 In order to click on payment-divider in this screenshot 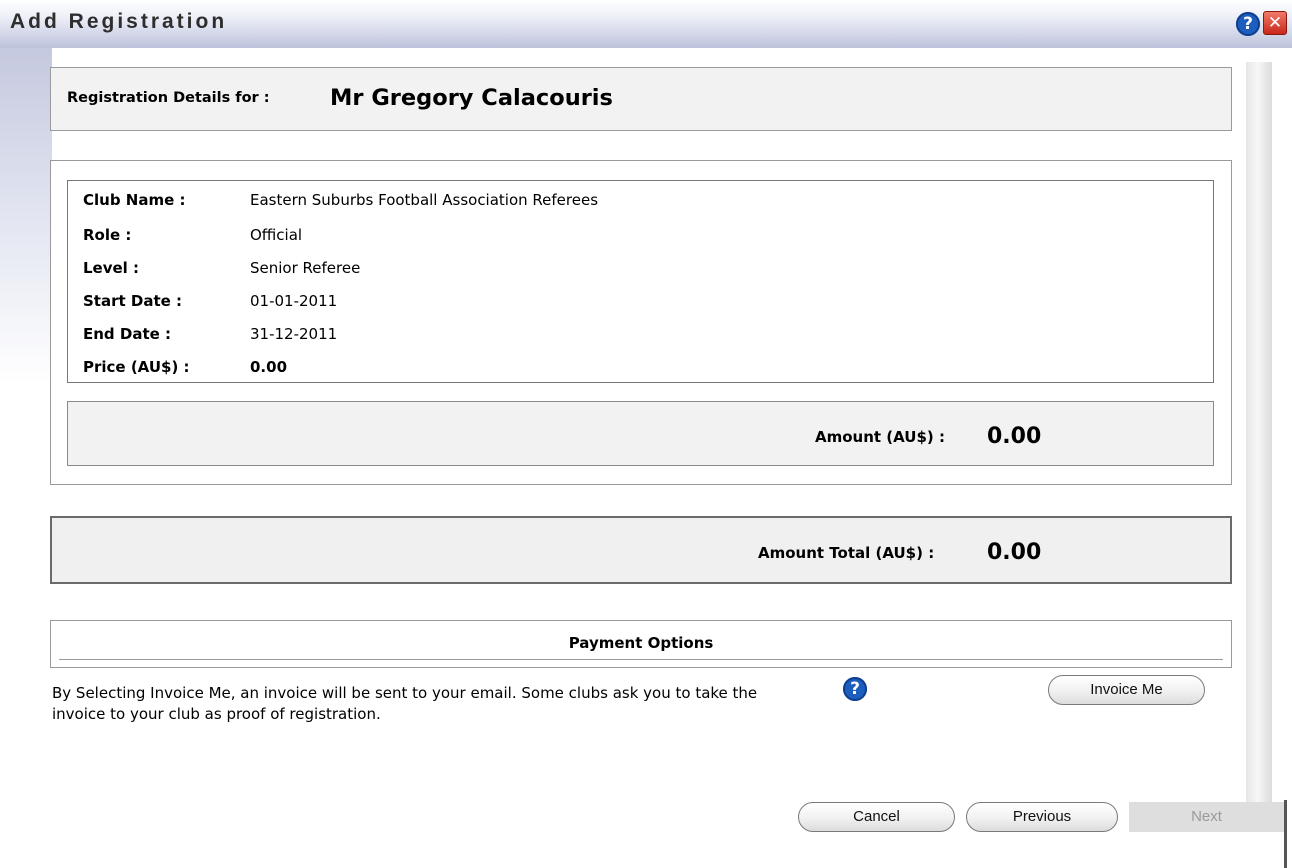, I will do `click(641, 659)`.